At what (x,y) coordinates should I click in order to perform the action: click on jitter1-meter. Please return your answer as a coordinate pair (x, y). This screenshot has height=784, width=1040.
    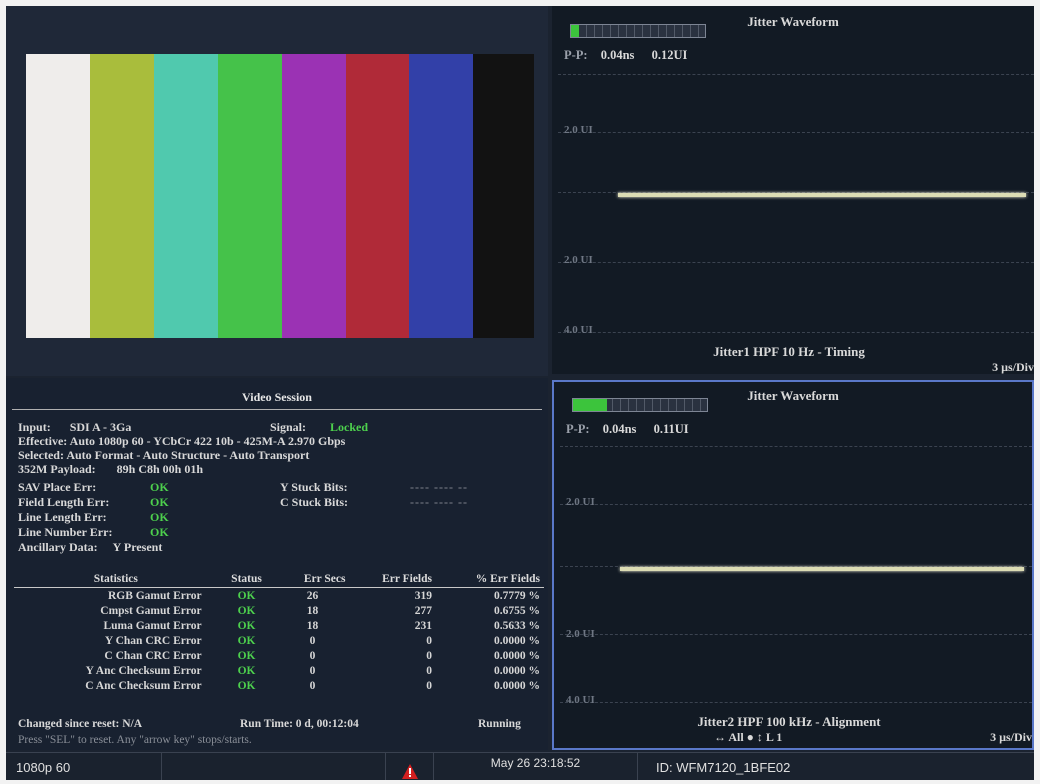
    Looking at the image, I should click on (638, 31).